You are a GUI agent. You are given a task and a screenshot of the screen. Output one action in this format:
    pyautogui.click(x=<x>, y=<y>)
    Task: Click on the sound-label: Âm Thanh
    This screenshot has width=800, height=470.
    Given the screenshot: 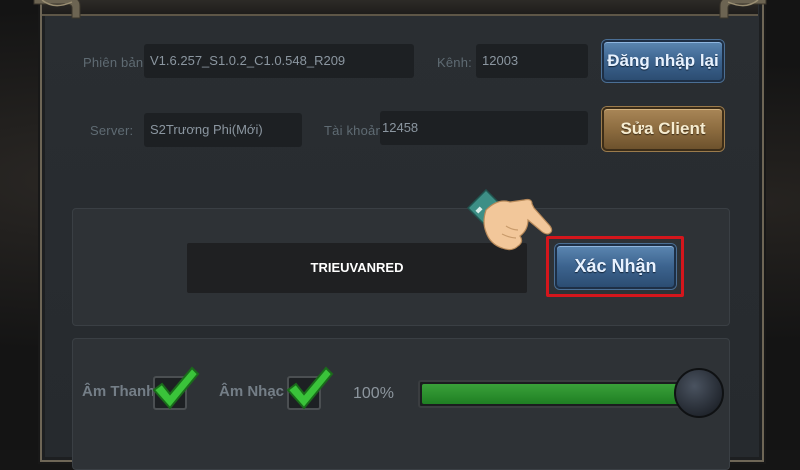 What is the action you would take?
    pyautogui.click(x=119, y=391)
    